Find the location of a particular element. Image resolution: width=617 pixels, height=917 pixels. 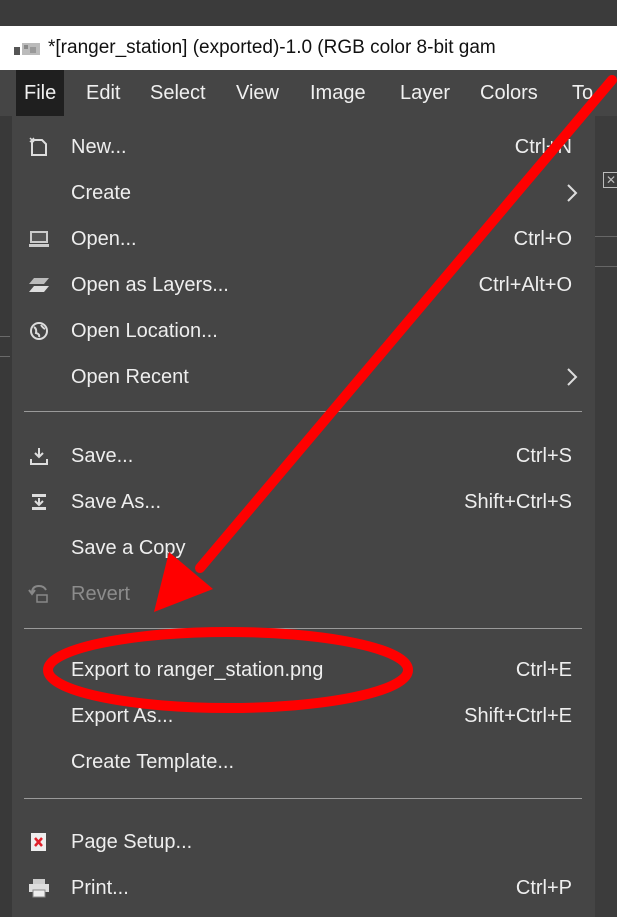

dock-panel-edge: ✕ is located at coordinates (606, 516).